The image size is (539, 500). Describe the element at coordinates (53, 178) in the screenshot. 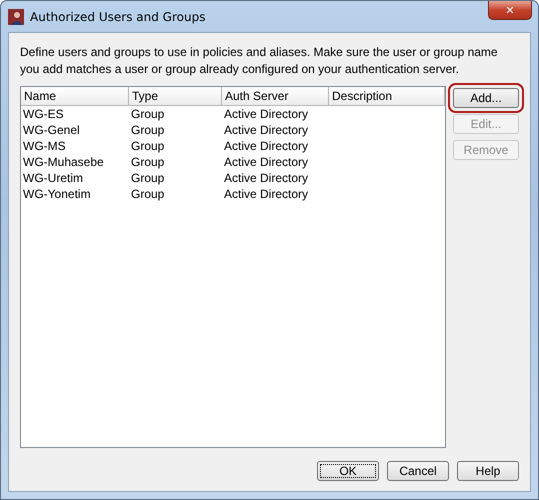

I see `table-cell-text: WG-Uretim` at that location.